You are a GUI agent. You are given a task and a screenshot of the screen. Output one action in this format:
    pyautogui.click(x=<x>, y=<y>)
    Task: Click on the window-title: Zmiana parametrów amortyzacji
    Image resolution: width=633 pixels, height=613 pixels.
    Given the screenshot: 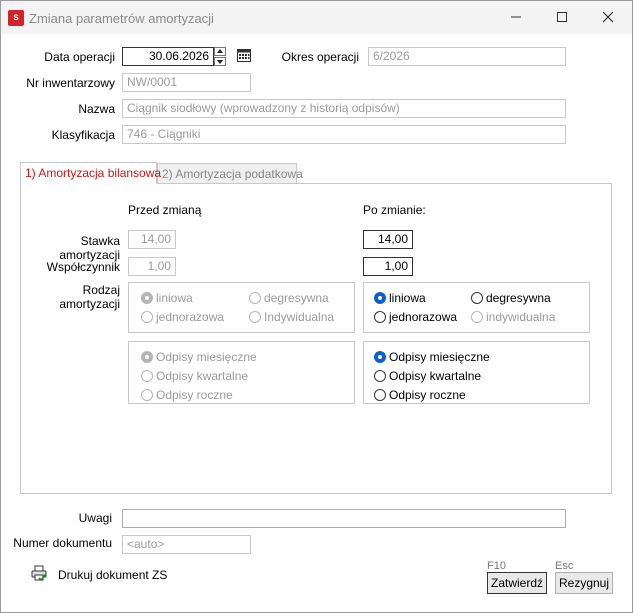 What is the action you would take?
    pyautogui.click(x=121, y=18)
    